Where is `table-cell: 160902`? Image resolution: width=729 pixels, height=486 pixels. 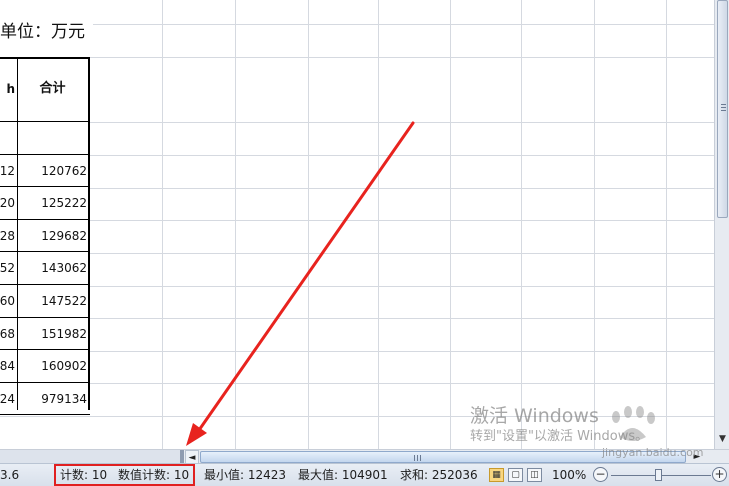
table-cell: 160902 is located at coordinates (53, 366).